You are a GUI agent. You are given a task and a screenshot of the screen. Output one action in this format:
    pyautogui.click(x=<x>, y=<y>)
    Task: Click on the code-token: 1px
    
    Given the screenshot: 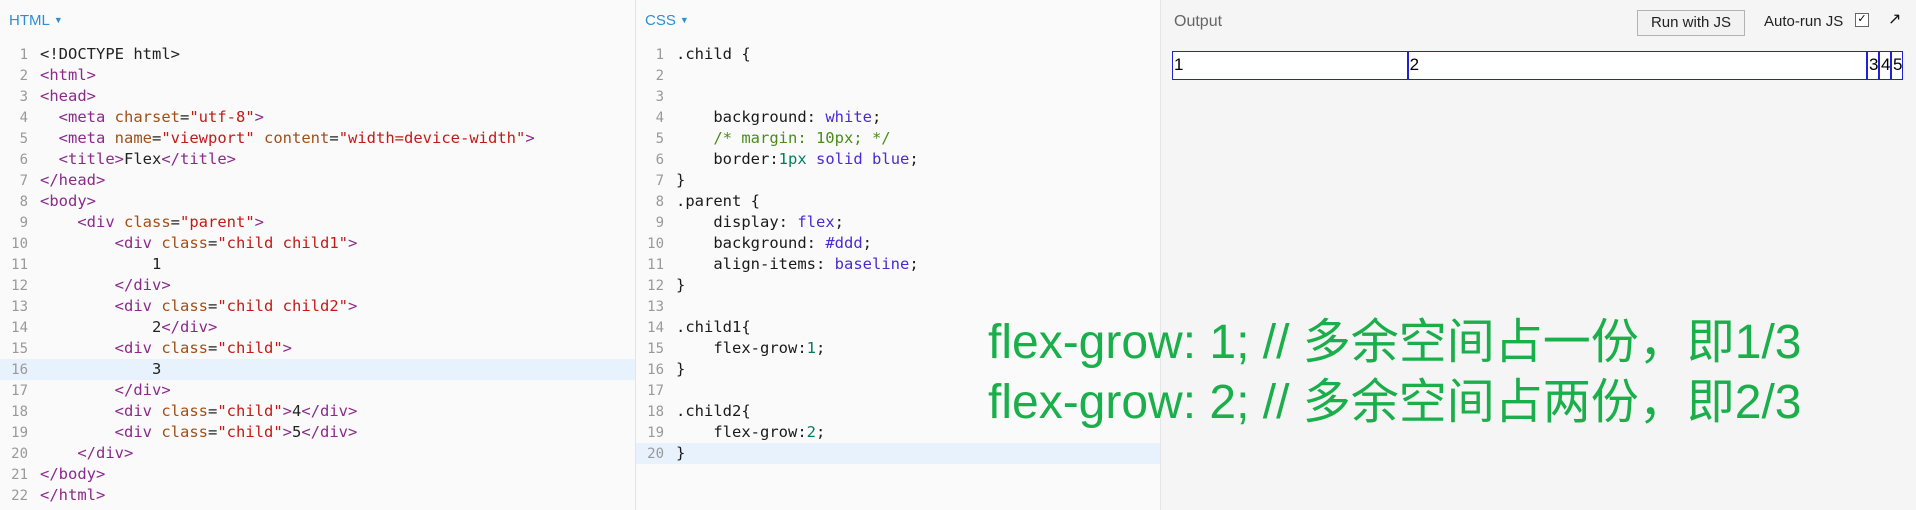 What is the action you would take?
    pyautogui.click(x=792, y=159)
    